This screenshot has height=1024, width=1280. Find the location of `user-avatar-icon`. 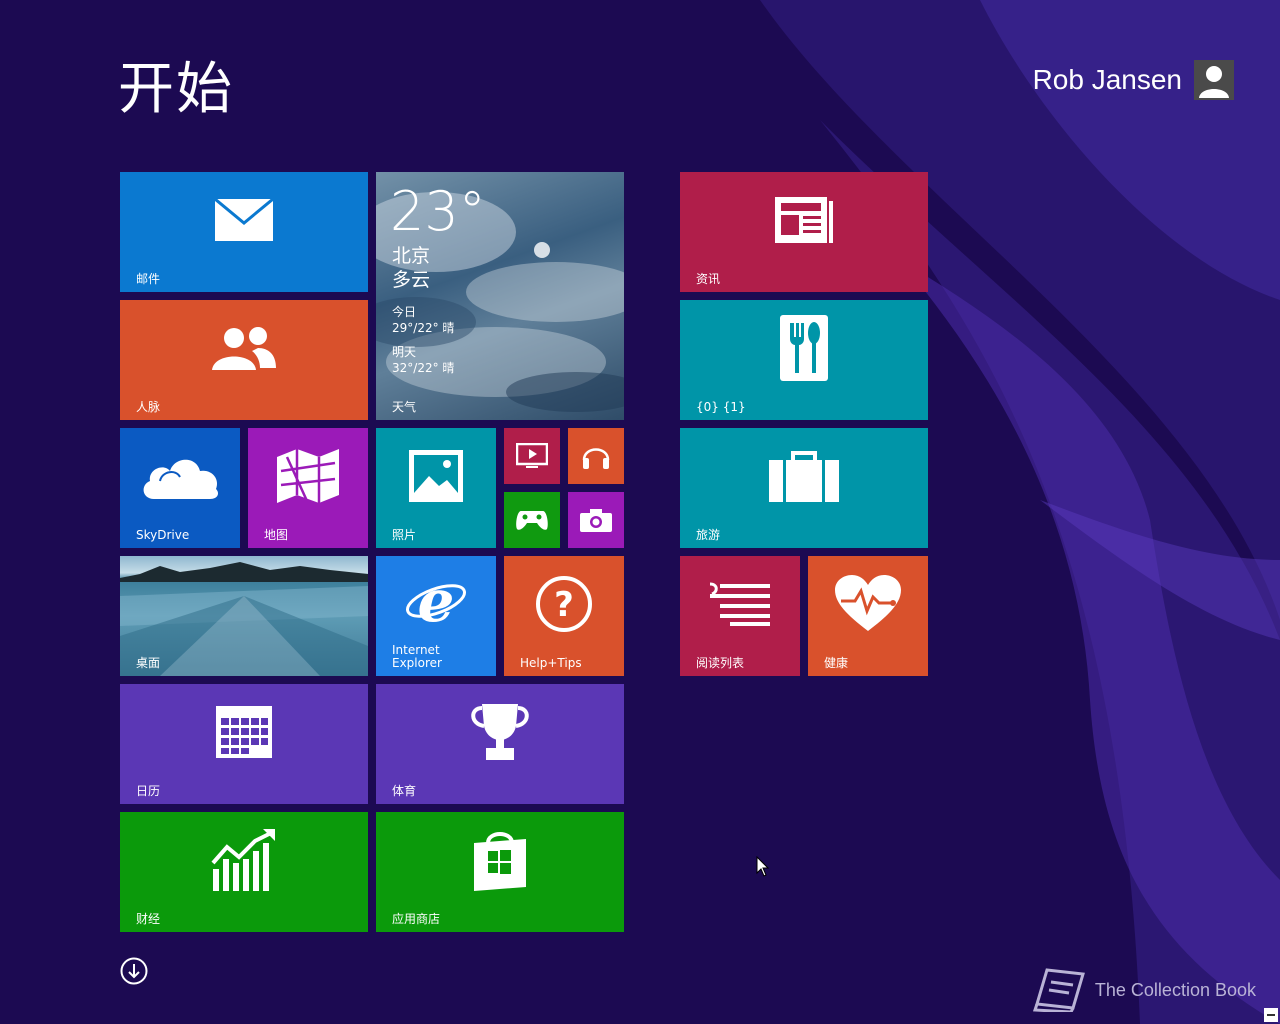

user-avatar-icon is located at coordinates (1214, 82).